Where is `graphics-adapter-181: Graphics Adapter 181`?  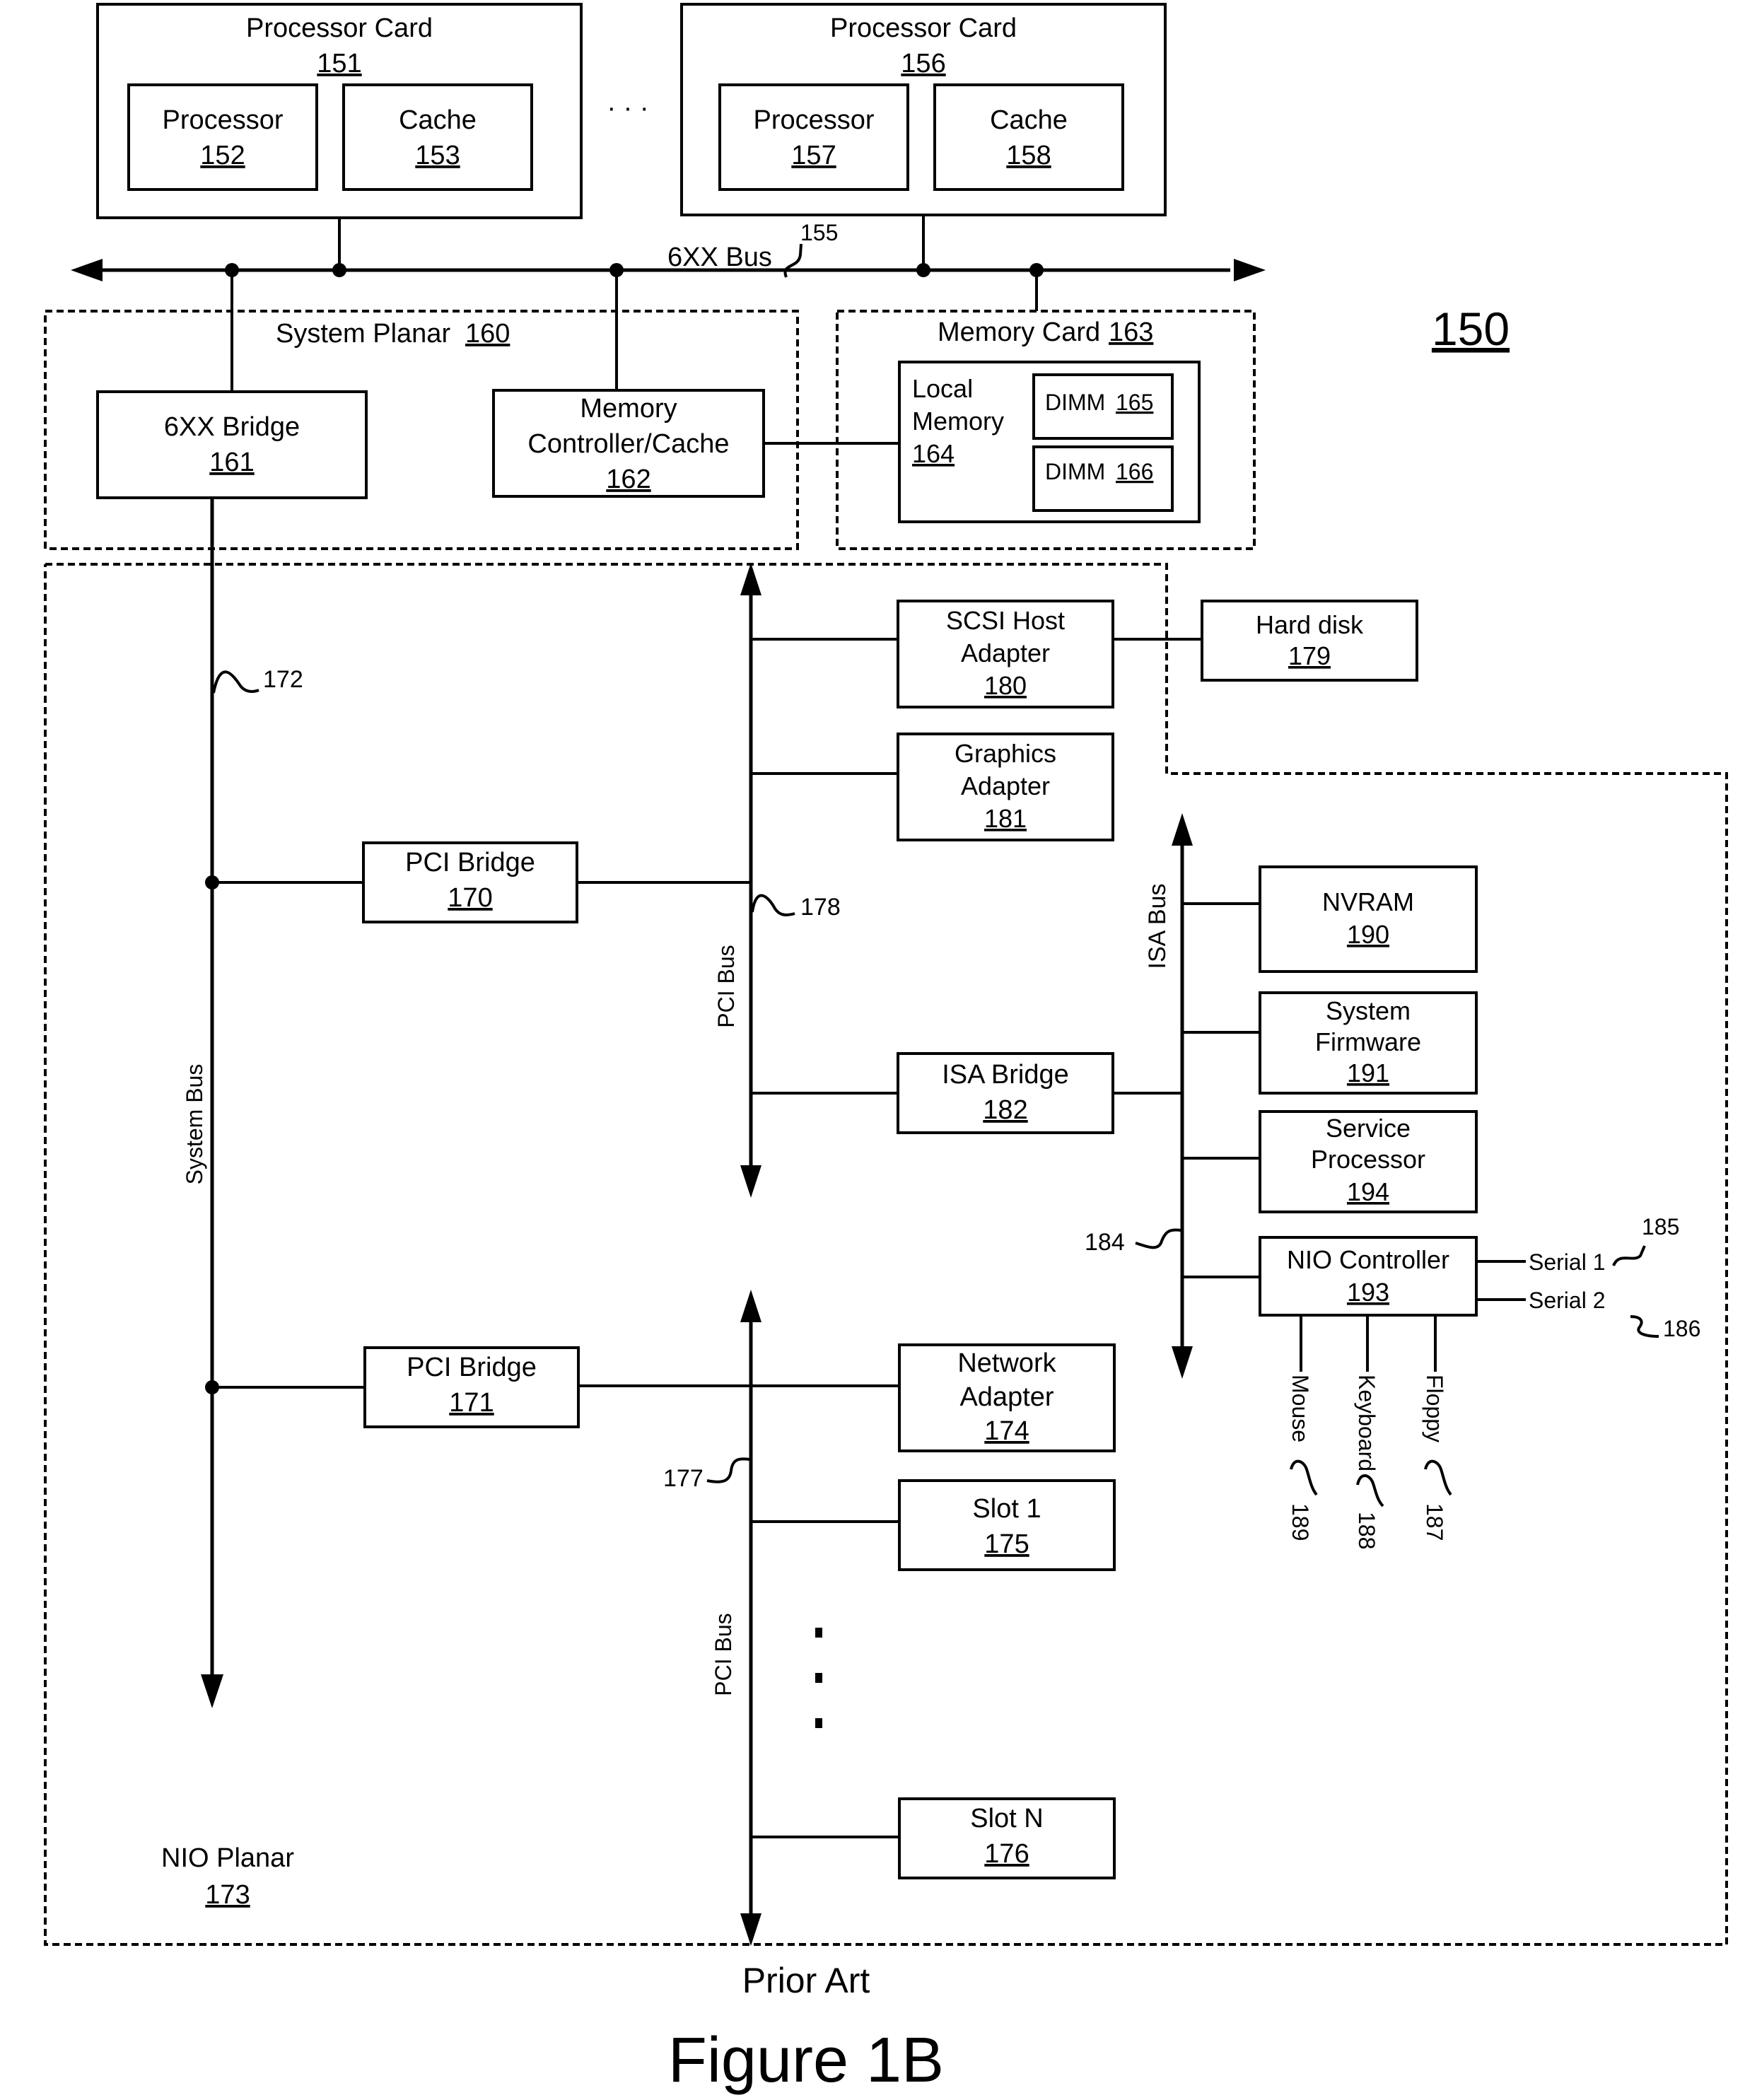
graphics-adapter-181: Graphics Adapter 181 is located at coordinates (1005, 787).